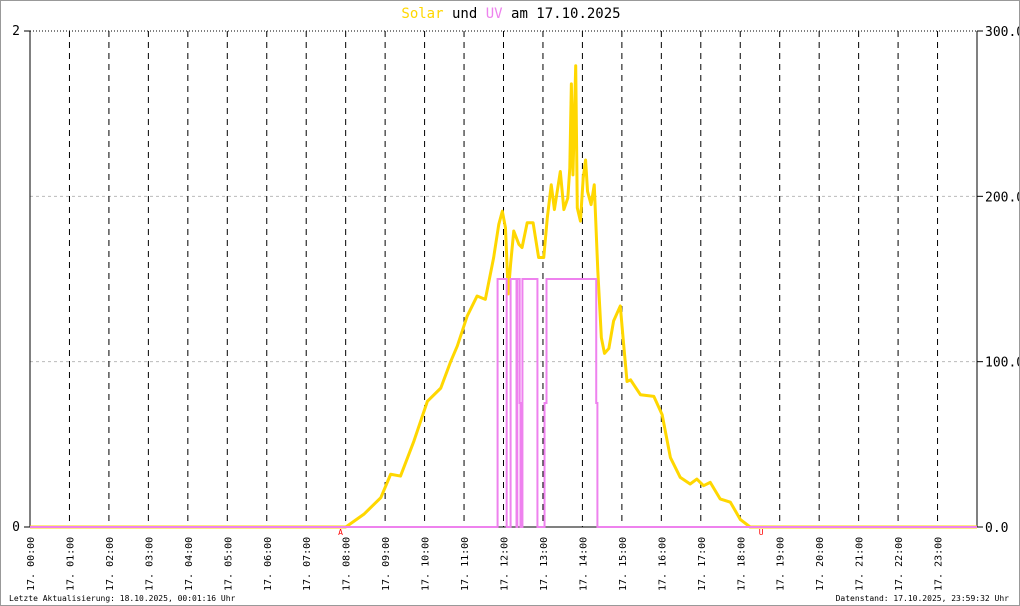  Describe the element at coordinates (386, 564) in the screenshot. I see `x-tick-label: 17. 09:00` at that location.